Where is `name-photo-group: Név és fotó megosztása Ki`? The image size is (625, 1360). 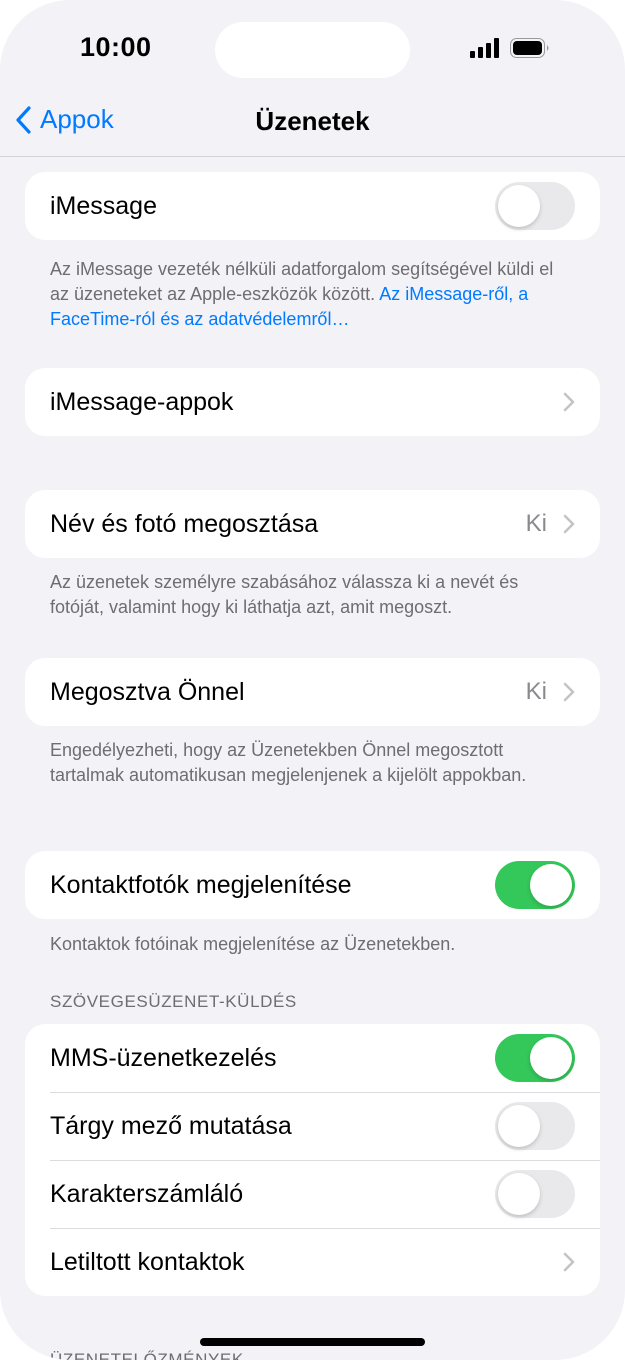
name-photo-group: Név és fotó megosztása Ki is located at coordinates (312, 524).